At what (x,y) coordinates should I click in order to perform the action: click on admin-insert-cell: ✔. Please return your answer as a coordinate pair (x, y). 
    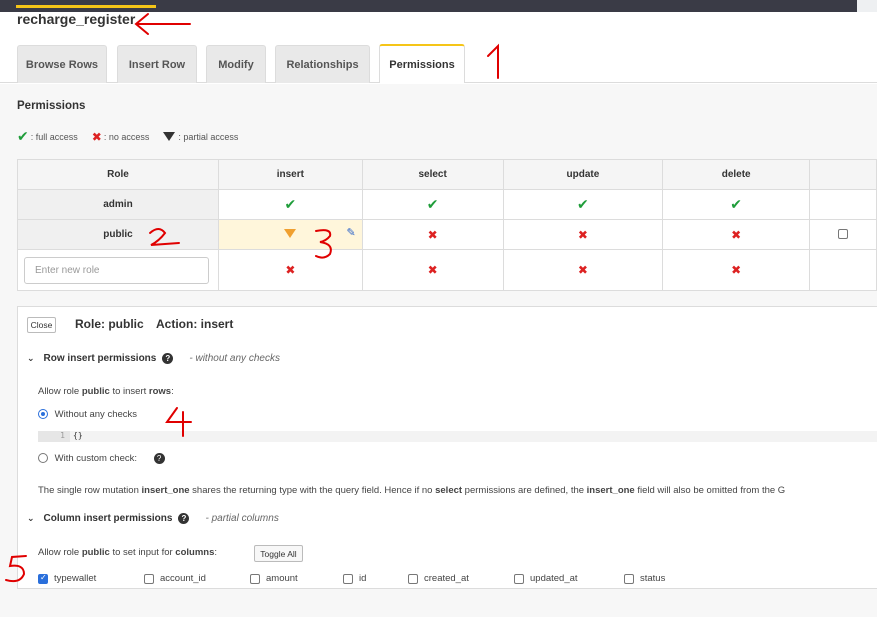
    Looking at the image, I should click on (290, 204).